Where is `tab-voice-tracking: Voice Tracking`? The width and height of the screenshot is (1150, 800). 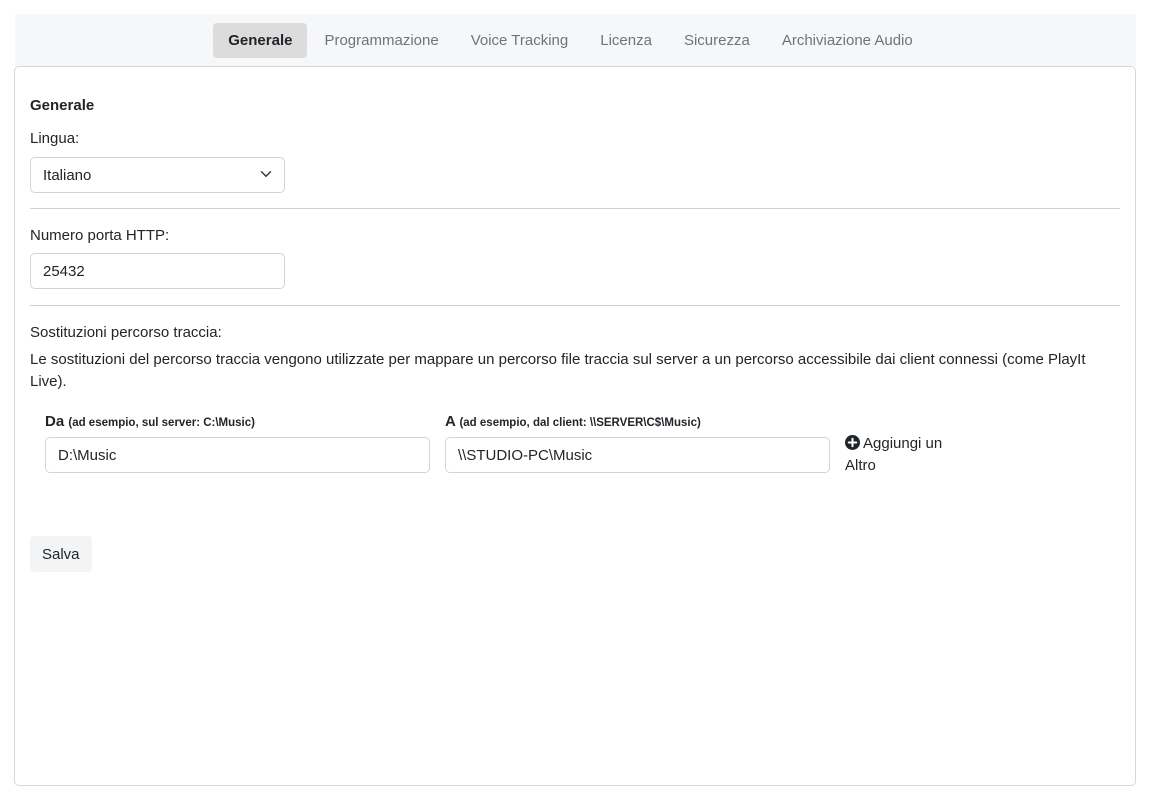
tab-voice-tracking: Voice Tracking is located at coordinates (520, 40).